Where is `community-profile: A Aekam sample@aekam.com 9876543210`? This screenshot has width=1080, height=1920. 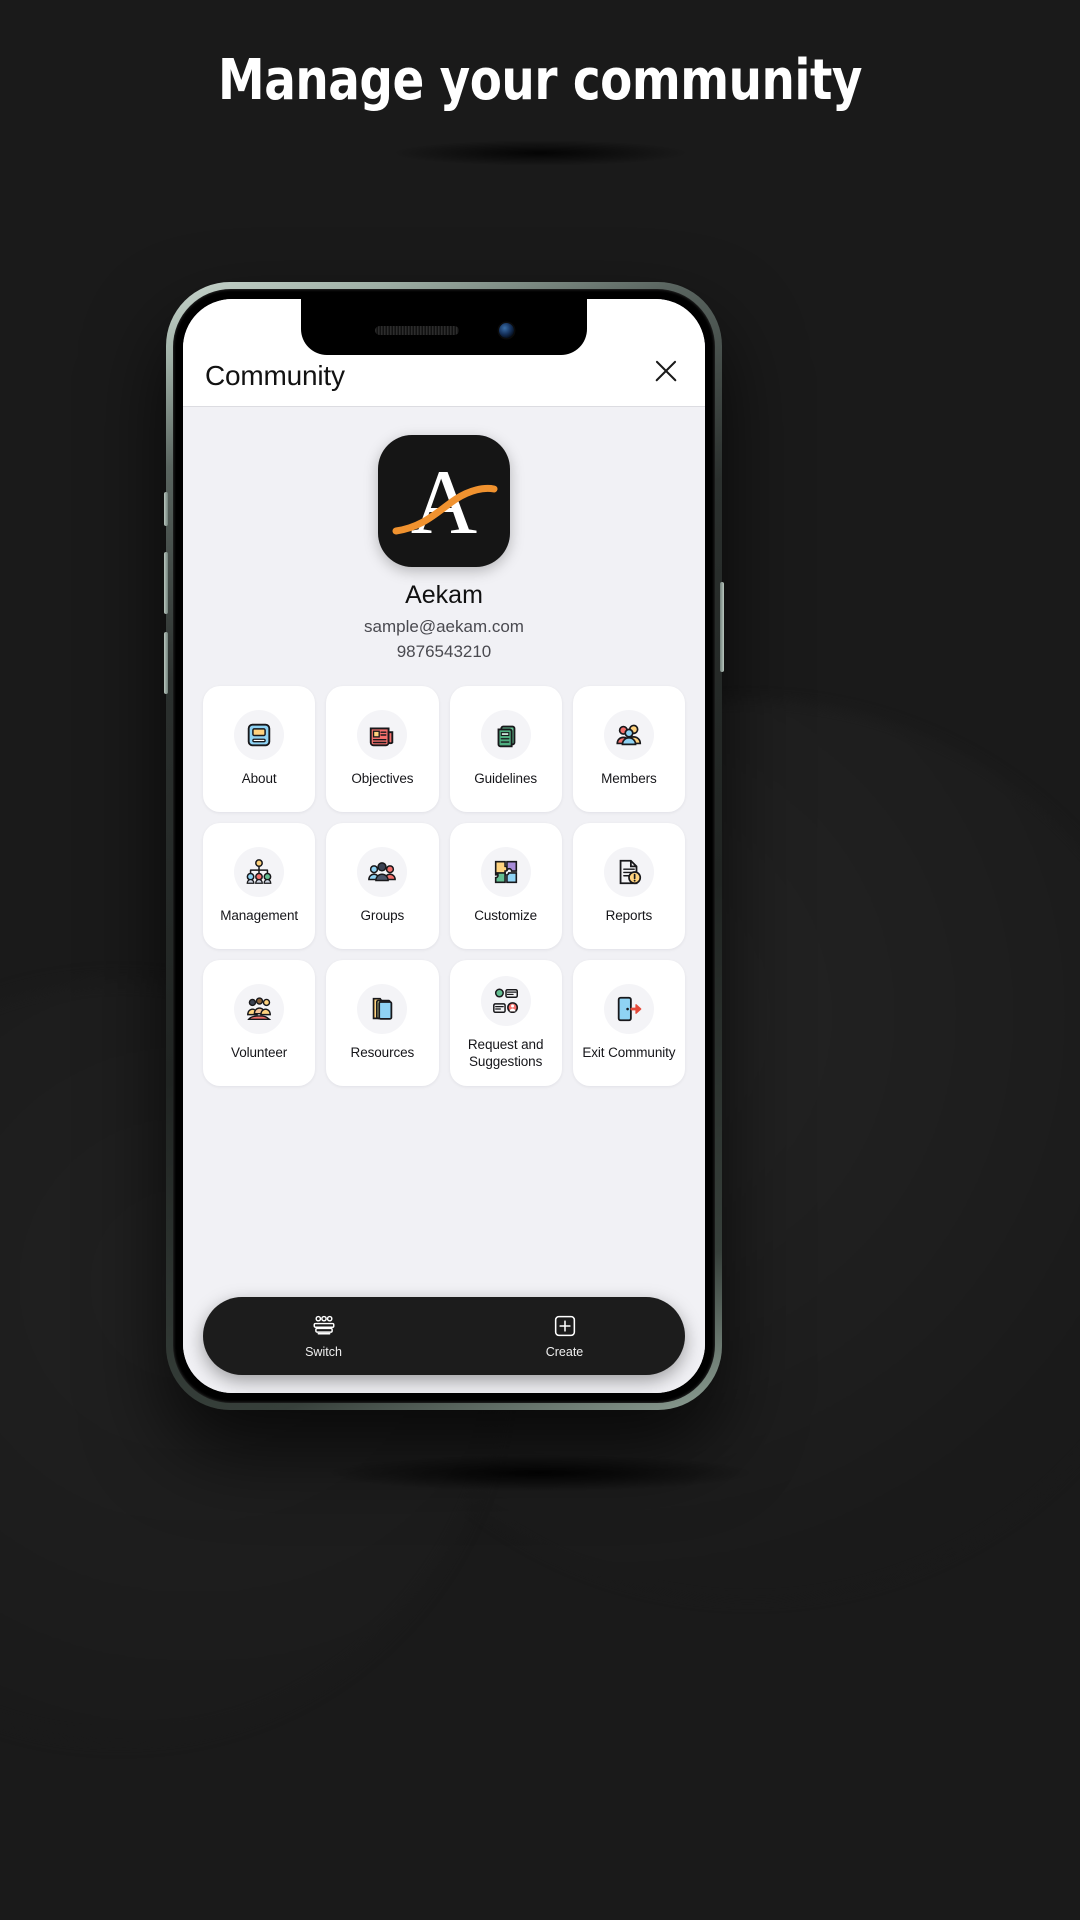 community-profile: A Aekam sample@aekam.com 9876543210 is located at coordinates (444, 534).